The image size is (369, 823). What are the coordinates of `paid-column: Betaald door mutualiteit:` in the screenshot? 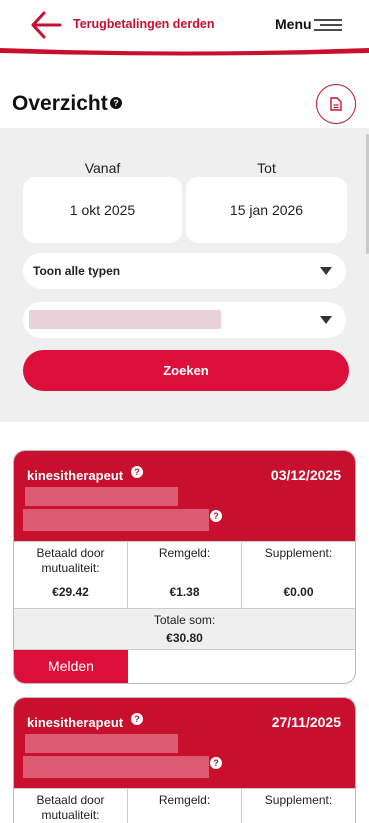 It's located at (71, 806).